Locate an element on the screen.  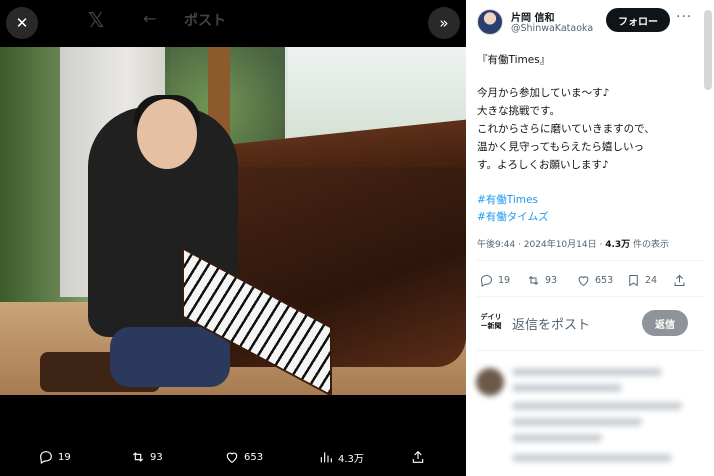
viewer-views-button: 4.3万 is located at coordinates (341, 457).